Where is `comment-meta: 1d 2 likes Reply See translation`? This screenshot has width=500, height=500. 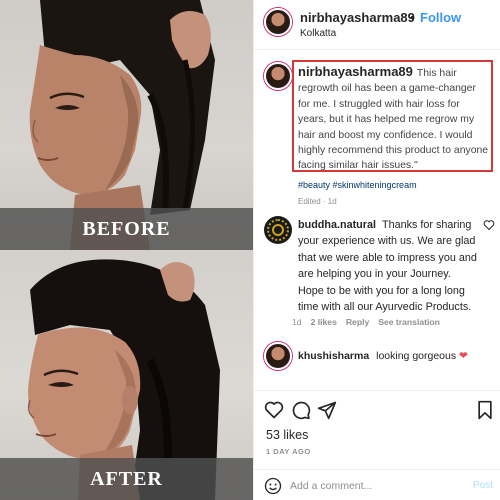 comment-meta: 1d 2 likes Reply See translation is located at coordinates (366, 322).